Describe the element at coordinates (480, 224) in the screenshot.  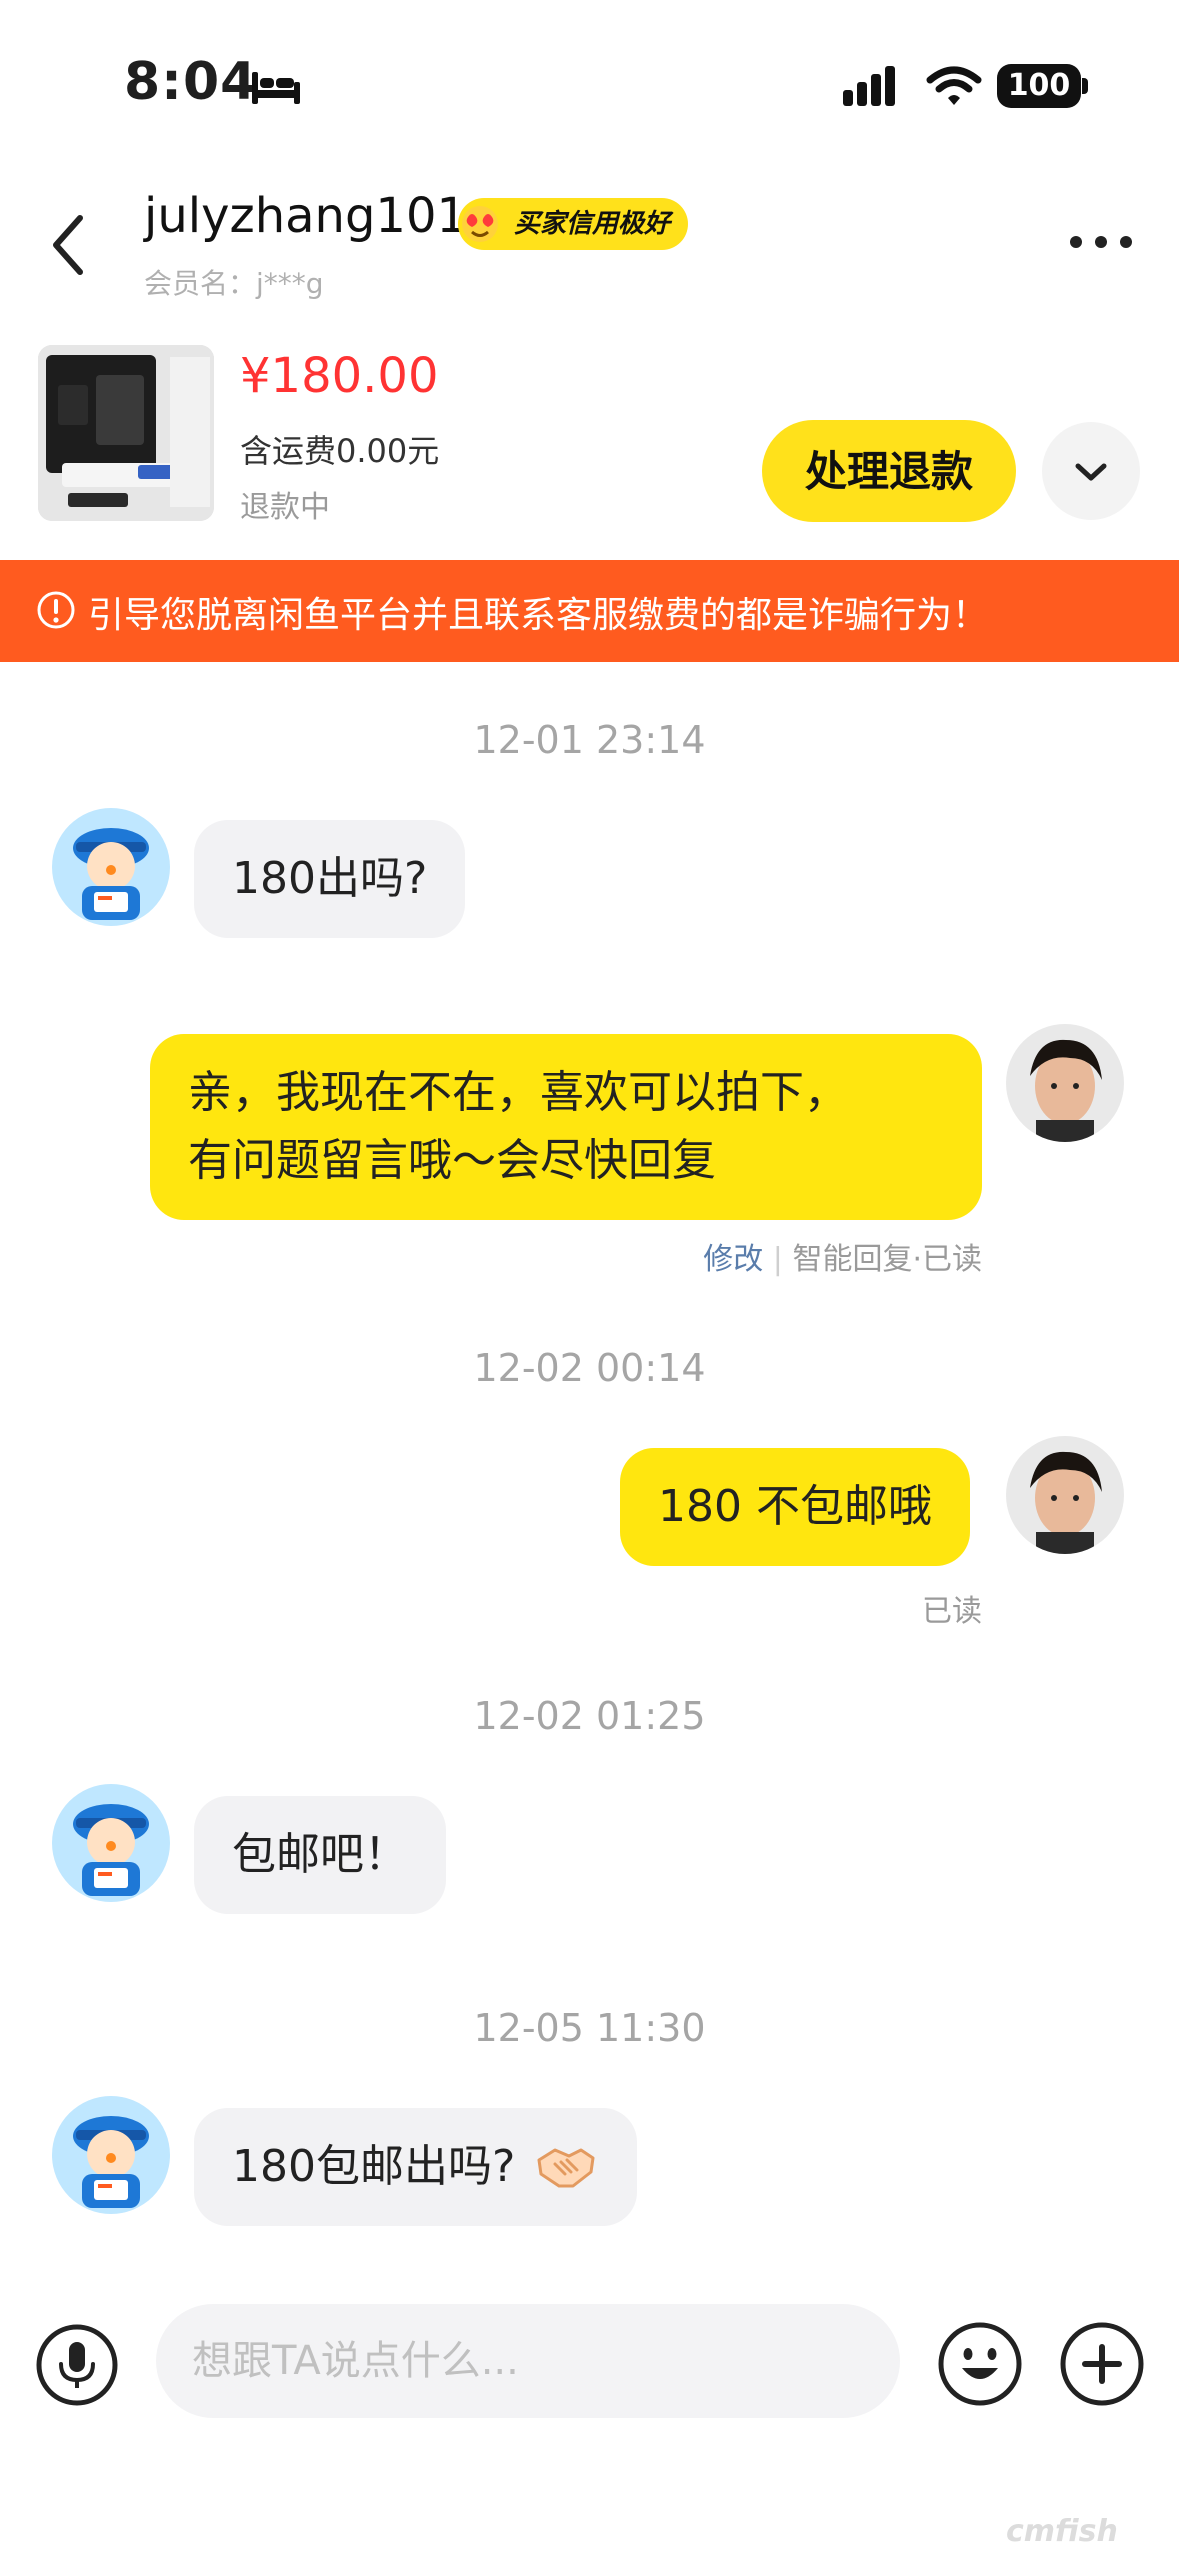
I see `heart-eyes-emoji-icon` at that location.